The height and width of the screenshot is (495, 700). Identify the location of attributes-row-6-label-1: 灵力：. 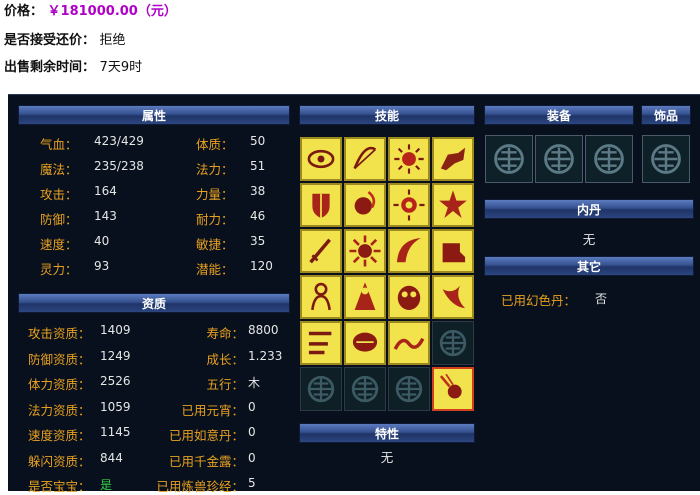
(59, 269).